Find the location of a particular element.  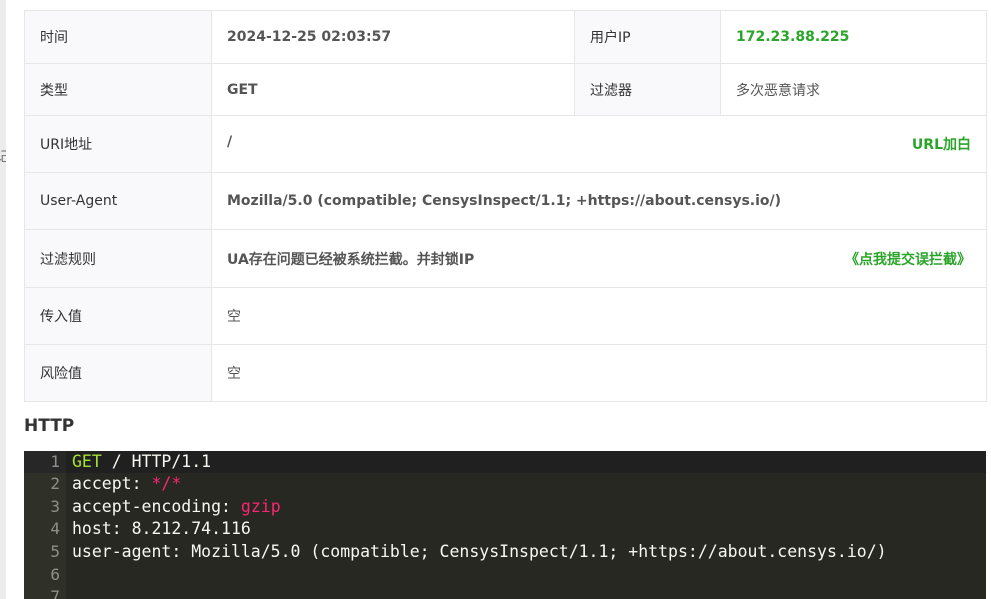

header-key: accept-encoding: is located at coordinates (156, 506).